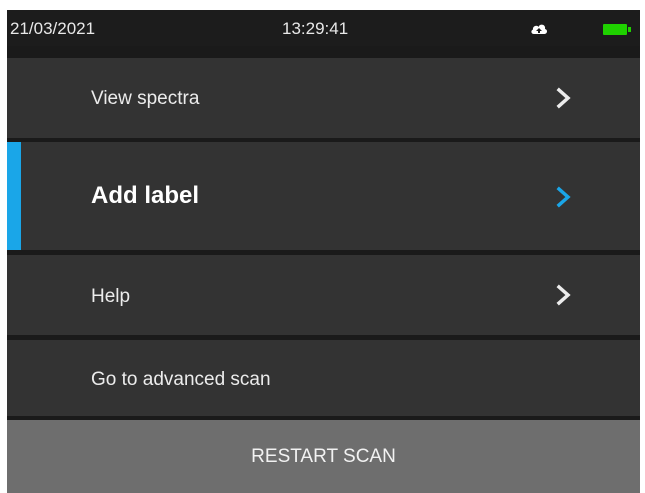 This screenshot has height=493, width=645. Describe the element at coordinates (14, 196) in the screenshot. I see `selection-indicator` at that location.